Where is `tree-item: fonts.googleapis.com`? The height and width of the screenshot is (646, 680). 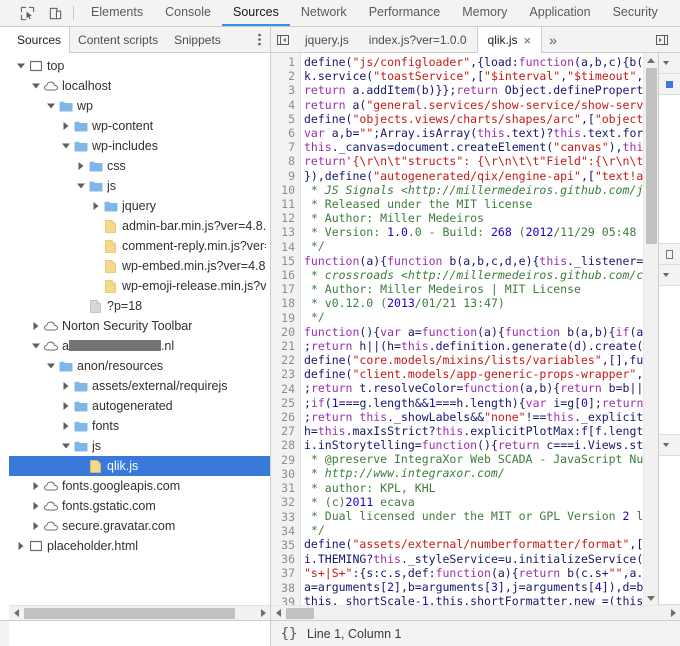 tree-item: fonts.googleapis.com is located at coordinates (139, 486).